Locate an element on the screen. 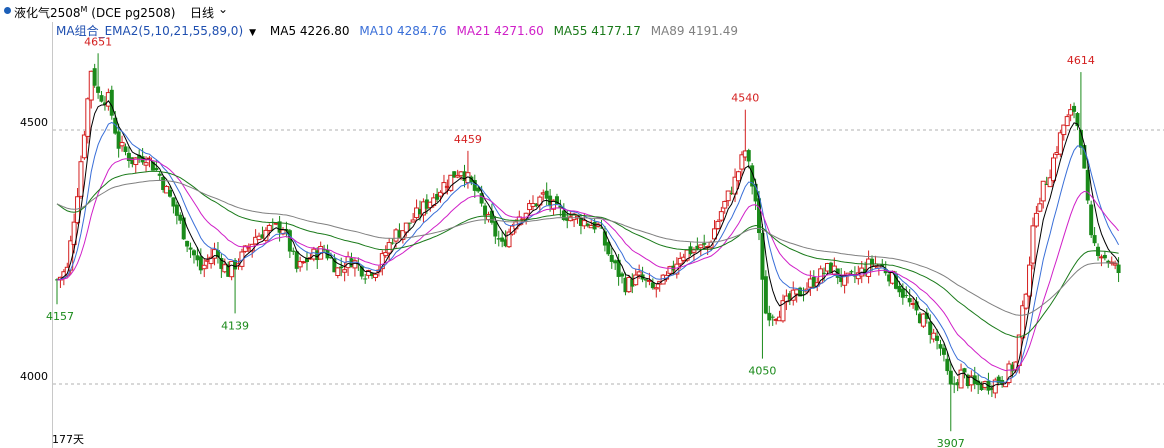 The width and height of the screenshot is (1164, 448). price-annotation: 4459 is located at coordinates (468, 139).